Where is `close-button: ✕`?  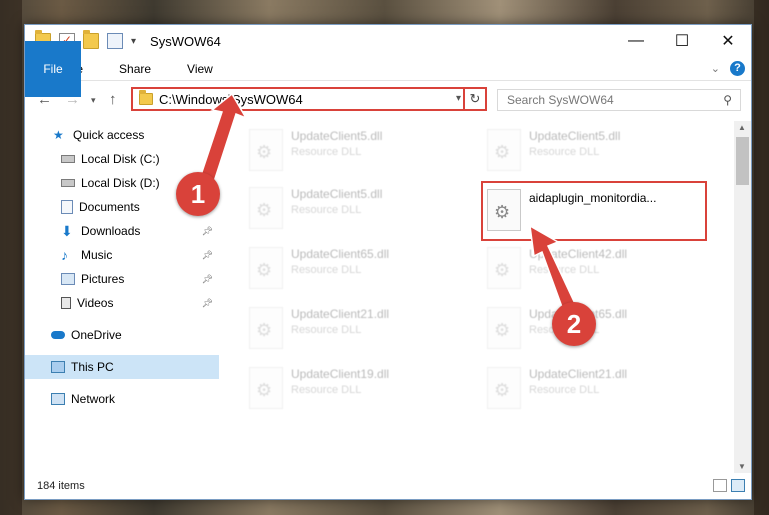 close-button: ✕ is located at coordinates (728, 41).